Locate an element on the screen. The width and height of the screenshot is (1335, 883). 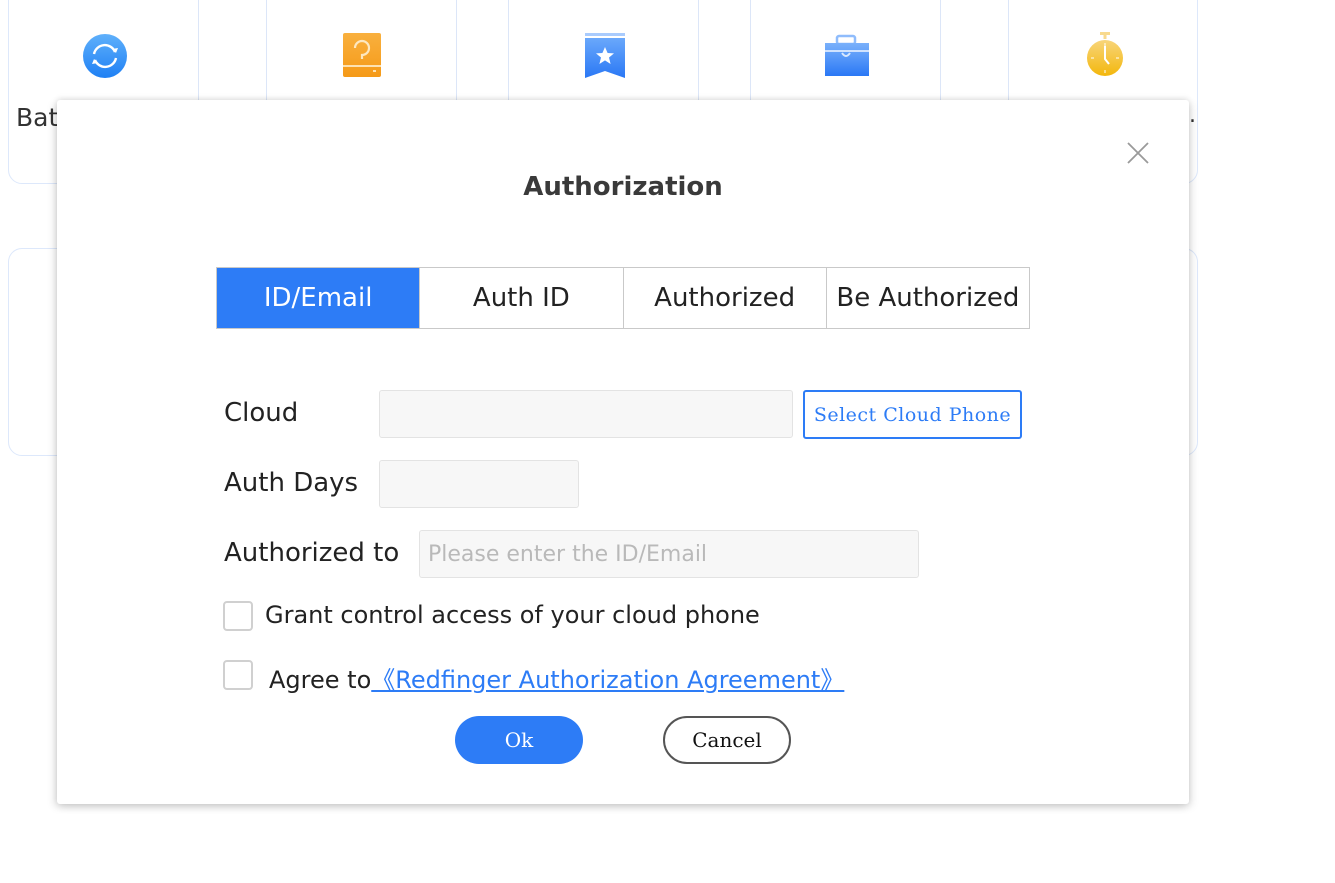
grant-control-checkbox is located at coordinates (238, 616).